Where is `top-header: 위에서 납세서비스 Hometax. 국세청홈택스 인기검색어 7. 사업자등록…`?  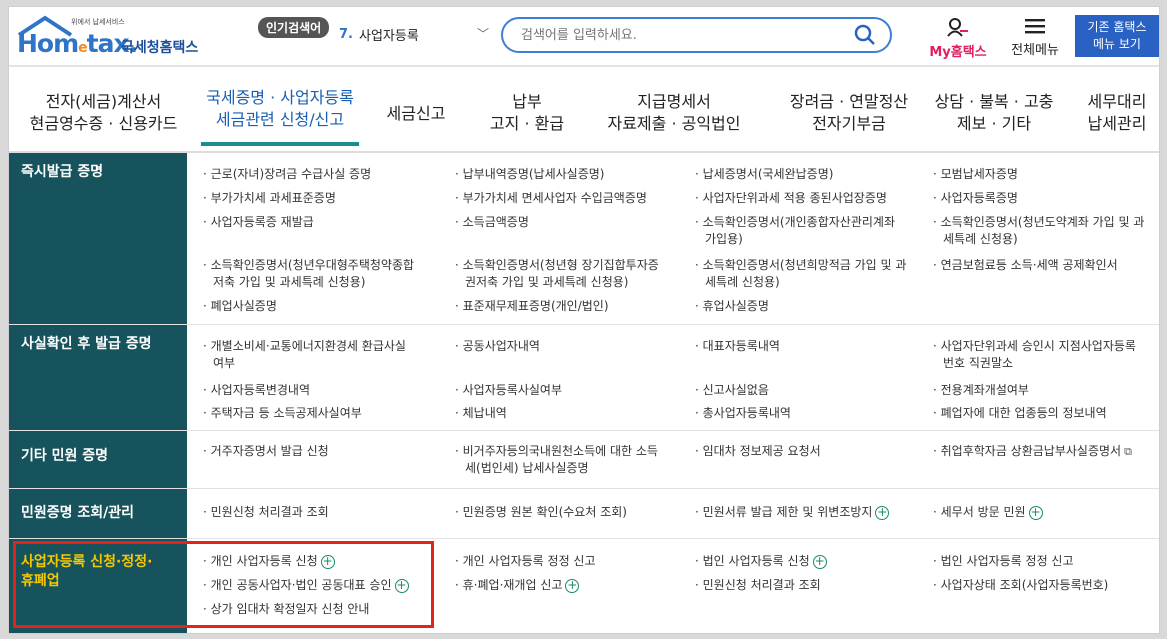
top-header: 위에서 납세서비스 Hometax. 국세청홈택스 인기검색어 7. 사업자등록… is located at coordinates (584, 36).